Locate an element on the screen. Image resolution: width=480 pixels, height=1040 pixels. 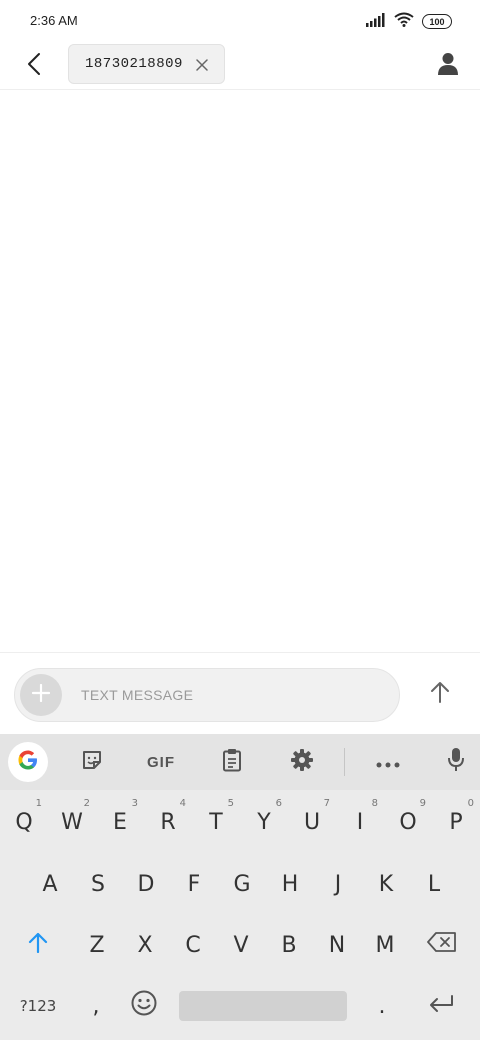
settings-button is located at coordinates (302, 762).